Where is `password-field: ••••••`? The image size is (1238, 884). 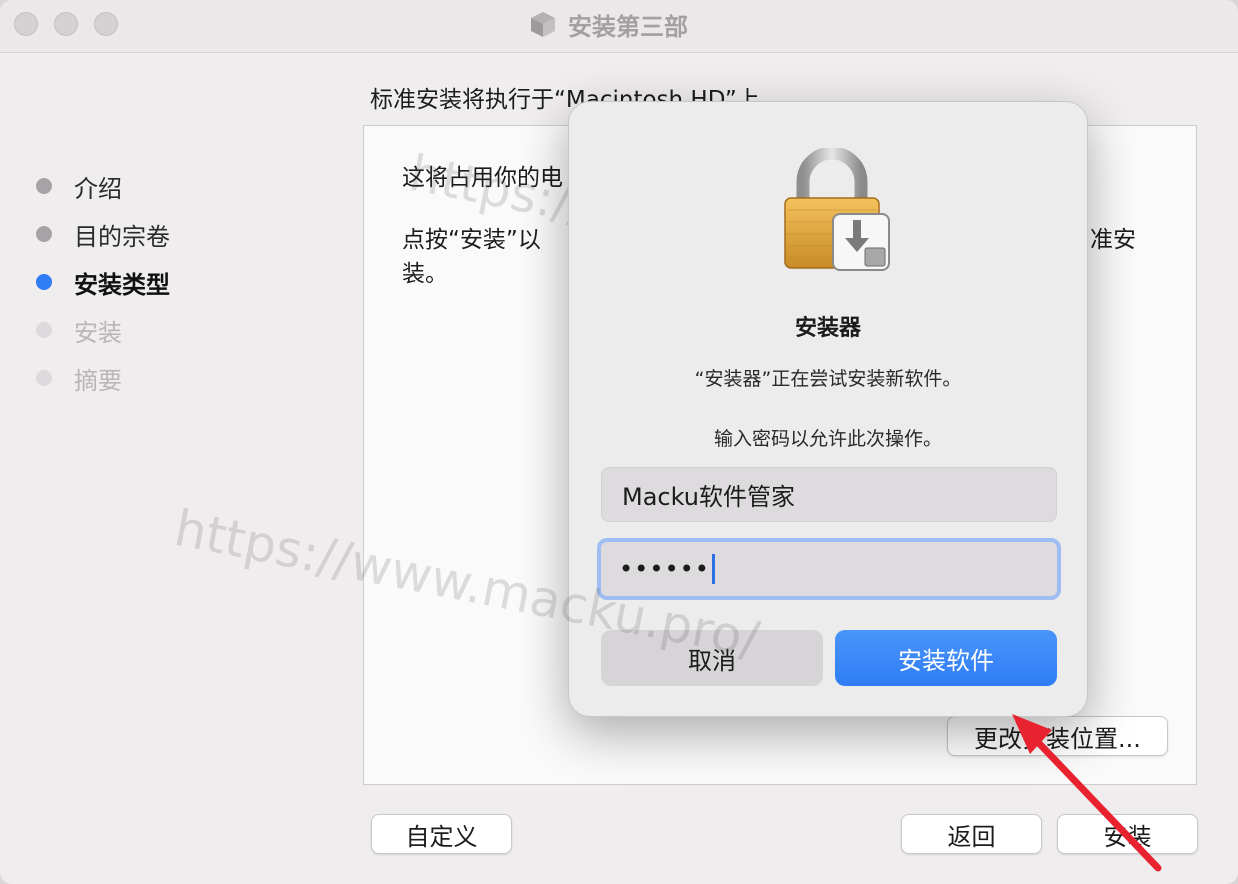 password-field: •••••• is located at coordinates (829, 569).